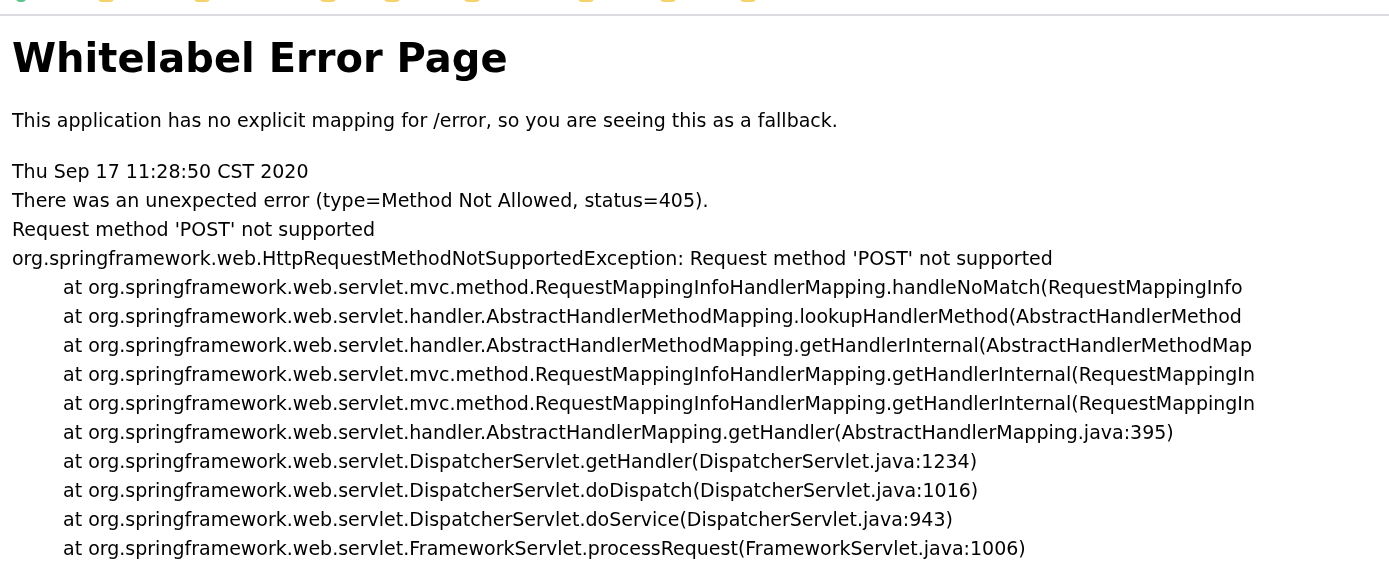  What do you see at coordinates (652, 316) in the screenshot?
I see `stack-trace-line: at org.springframework.web.servlet.handler.AbstractHandlerMethodMapping.lookupHandlerMethod(AbstractHandlerMethod` at bounding box center [652, 316].